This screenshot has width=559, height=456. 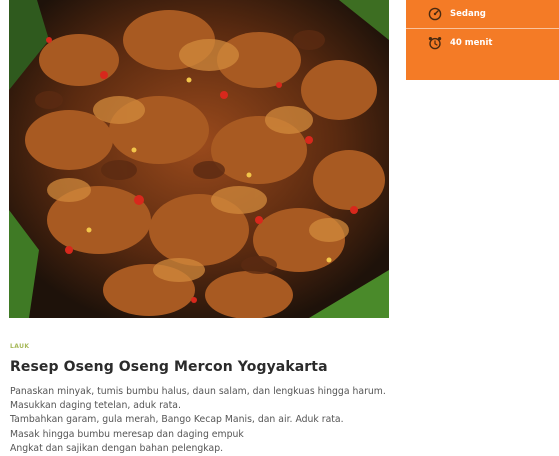 What do you see at coordinates (95, 406) in the screenshot?
I see `step-item: Masukkan daging tetelan, aduk rata.` at bounding box center [95, 406].